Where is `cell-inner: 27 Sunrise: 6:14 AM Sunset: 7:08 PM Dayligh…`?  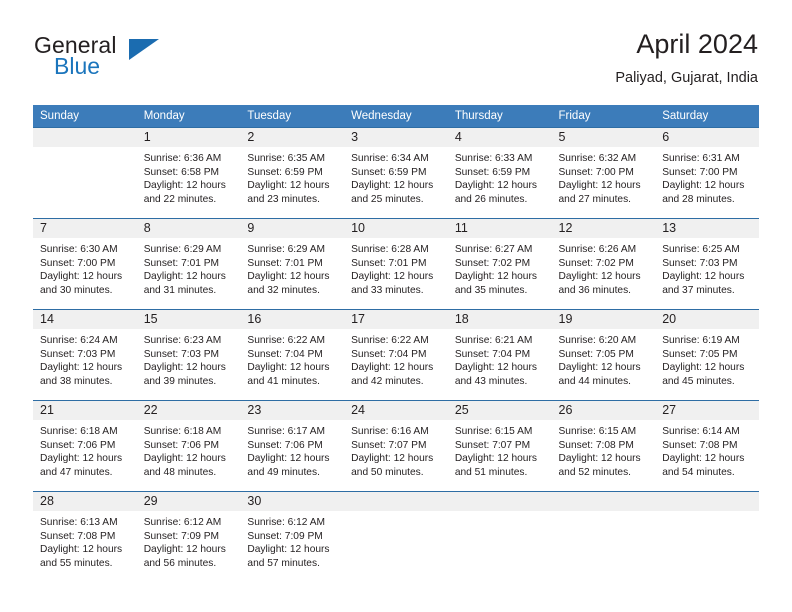 cell-inner: 27 Sunrise: 6:14 AM Sunset: 7:08 PM Dayligh… is located at coordinates (707, 446).